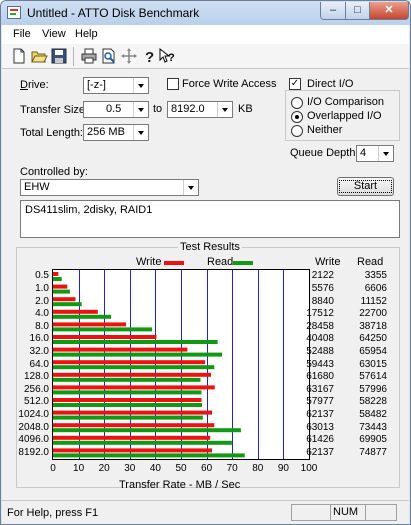 The height and width of the screenshot is (525, 411). Describe the element at coordinates (344, 116) in the screenshot. I see `overlapped-io-label: Overlapped I/O` at that location.